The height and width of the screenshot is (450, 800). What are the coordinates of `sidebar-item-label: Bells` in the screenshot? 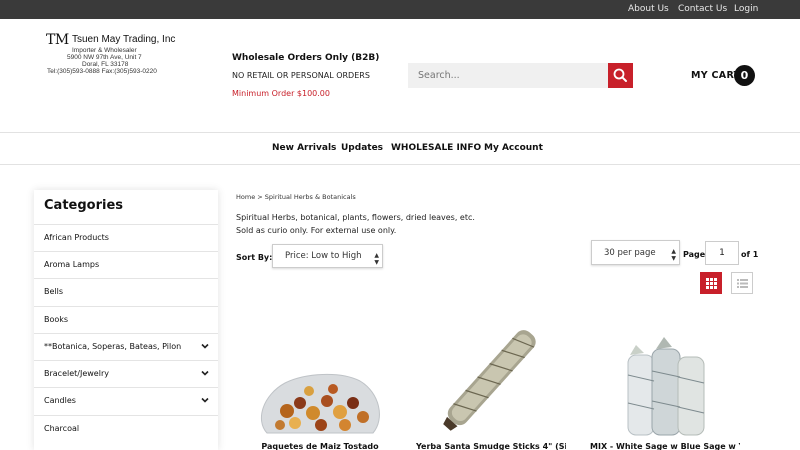 It's located at (54, 291).